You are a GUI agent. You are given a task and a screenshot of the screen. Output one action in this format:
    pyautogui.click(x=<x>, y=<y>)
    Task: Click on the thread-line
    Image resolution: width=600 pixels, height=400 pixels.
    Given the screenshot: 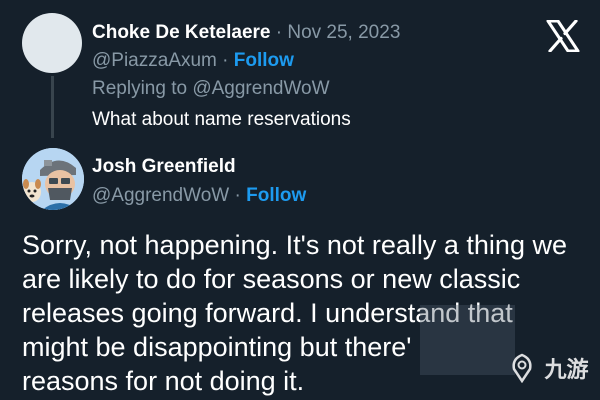 What is the action you would take?
    pyautogui.click(x=52, y=107)
    